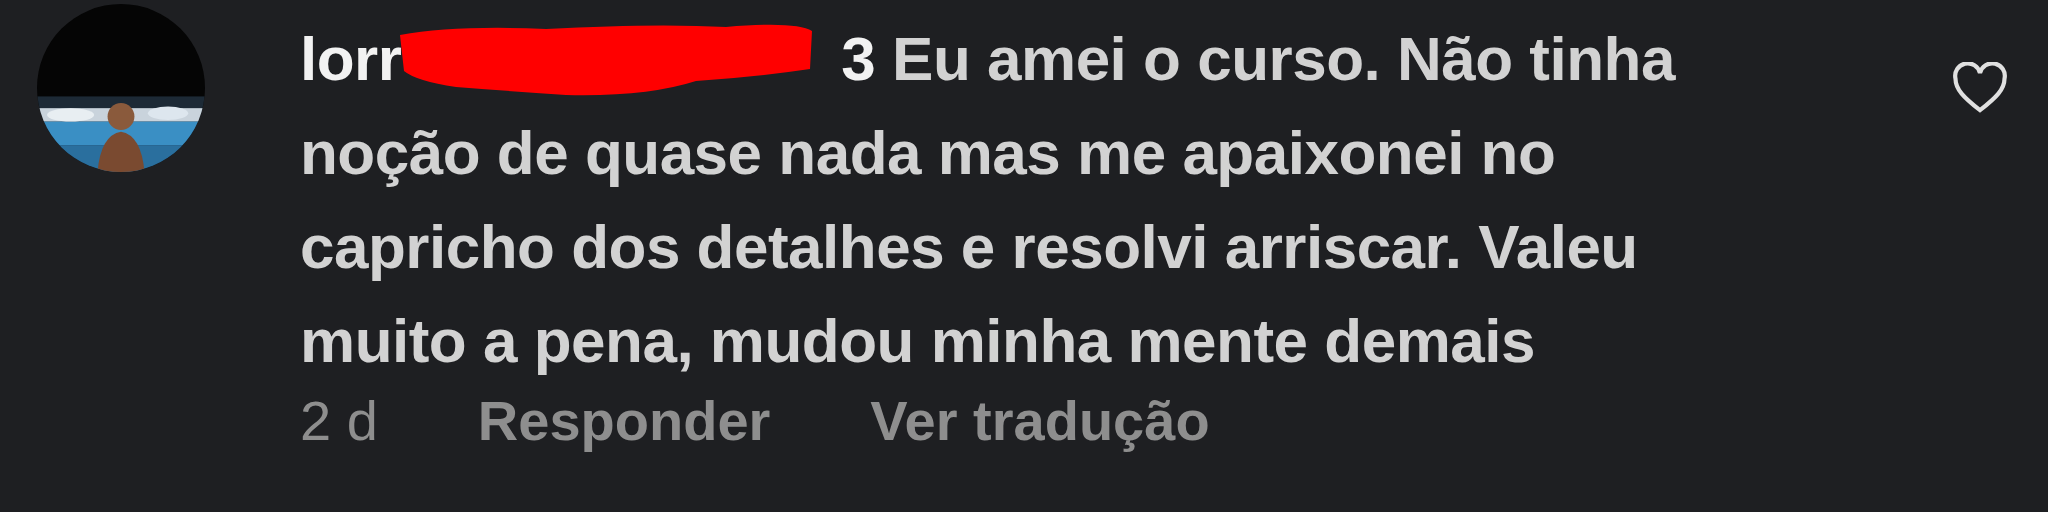  Describe the element at coordinates (624, 420) in the screenshot. I see `comment-action-link: Responder` at that location.